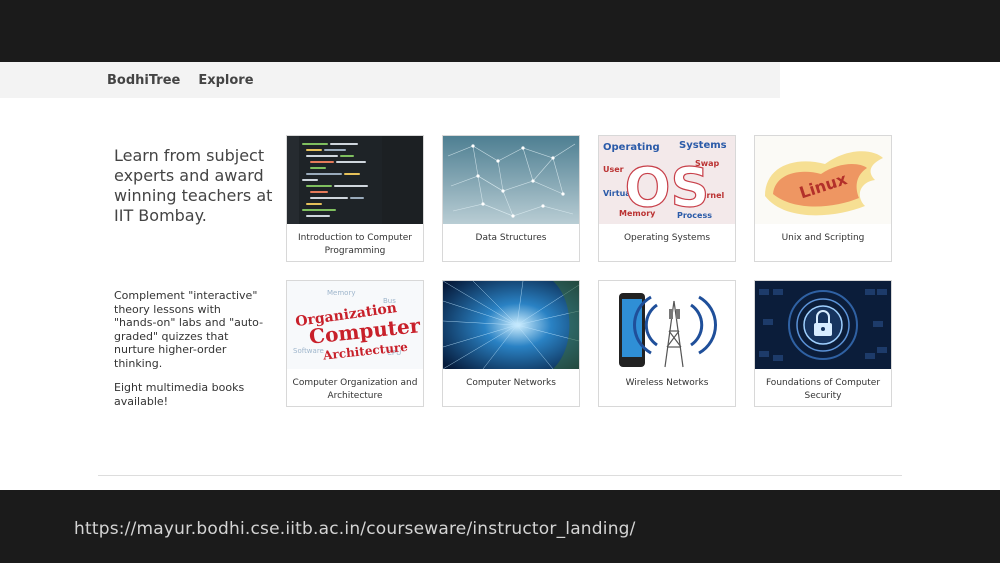  What do you see at coordinates (225, 80) in the screenshot?
I see `explore-link: Explore` at bounding box center [225, 80].